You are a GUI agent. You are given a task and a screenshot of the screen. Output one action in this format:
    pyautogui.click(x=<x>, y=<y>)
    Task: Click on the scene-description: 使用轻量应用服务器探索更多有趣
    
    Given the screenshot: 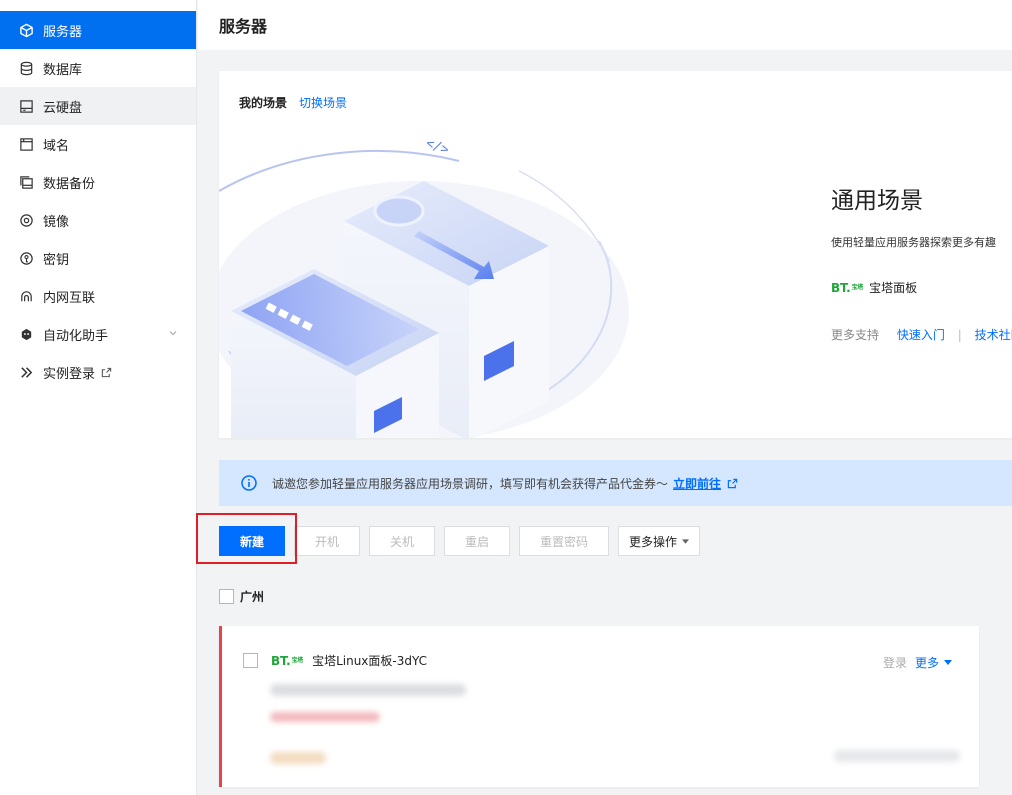 What is the action you would take?
    pyautogui.click(x=913, y=242)
    